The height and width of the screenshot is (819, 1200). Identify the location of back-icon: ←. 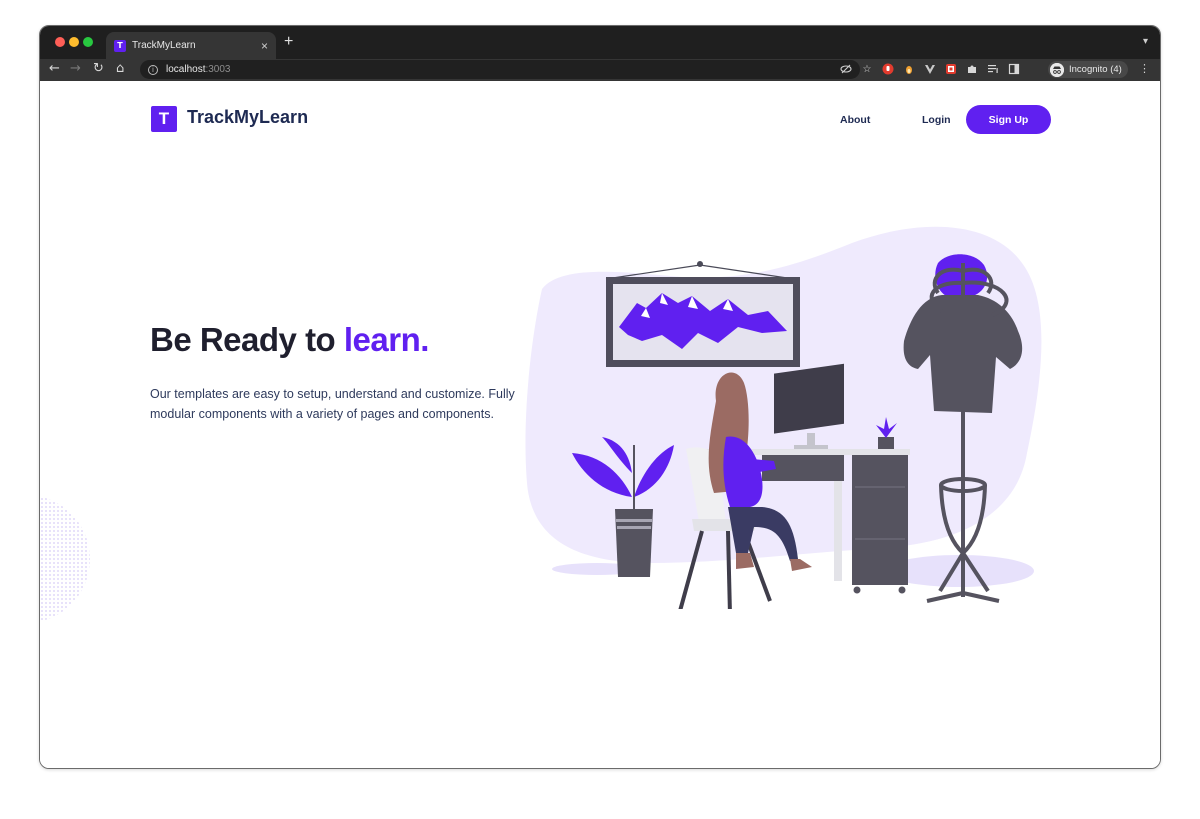
(54, 68).